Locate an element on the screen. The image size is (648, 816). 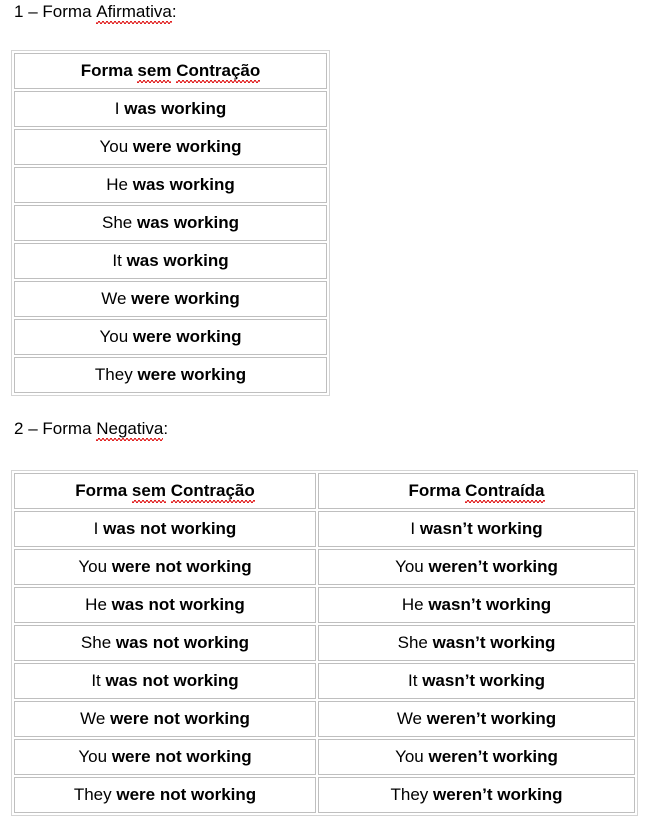
table-row: She was not working She wasn’t working is located at coordinates (324, 643).